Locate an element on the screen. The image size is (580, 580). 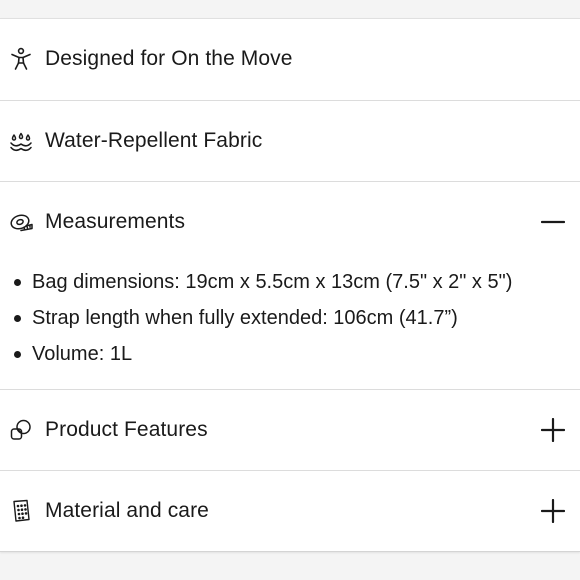
accordion-item-measurements: Measurements is located at coordinates (290, 222).